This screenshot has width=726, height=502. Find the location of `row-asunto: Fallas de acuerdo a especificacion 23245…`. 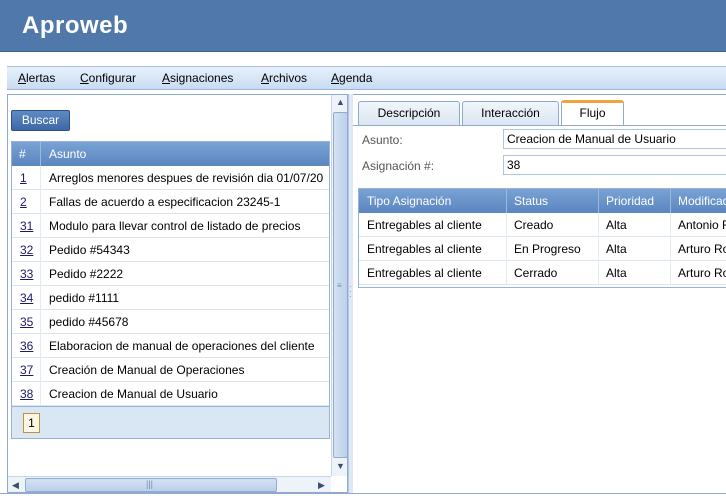

row-asunto: Fallas de acuerdo a especificacion 23245… is located at coordinates (165, 202).